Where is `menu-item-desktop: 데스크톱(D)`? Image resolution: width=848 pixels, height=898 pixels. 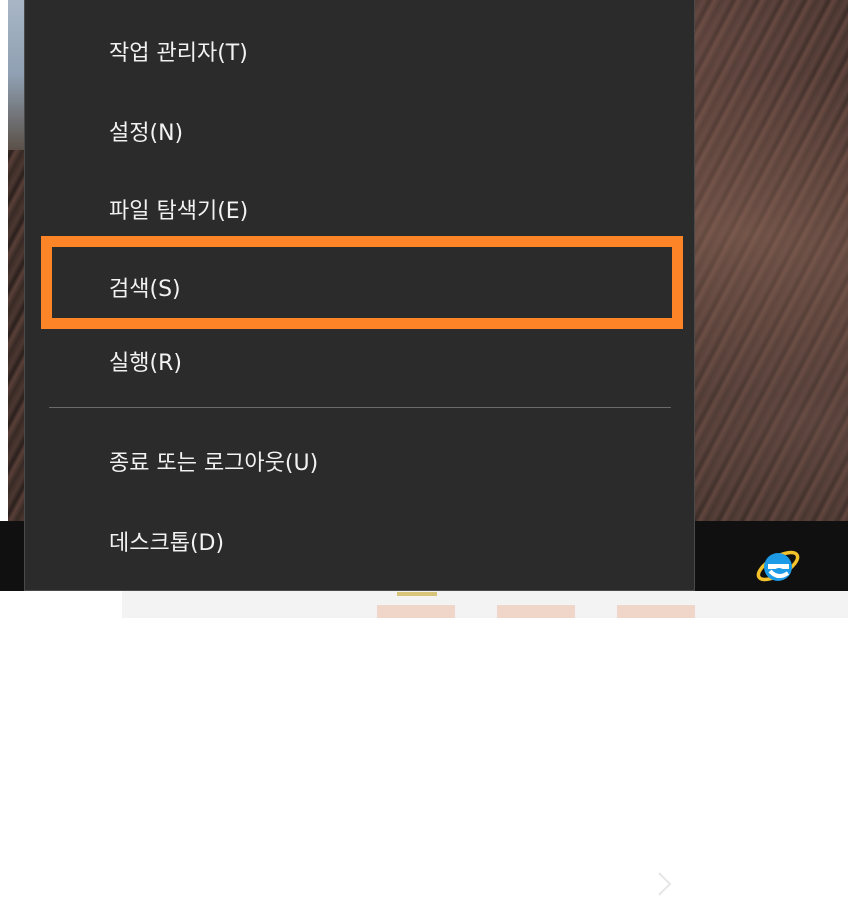 menu-item-desktop: 데스크톱(D) is located at coordinates (359, 541).